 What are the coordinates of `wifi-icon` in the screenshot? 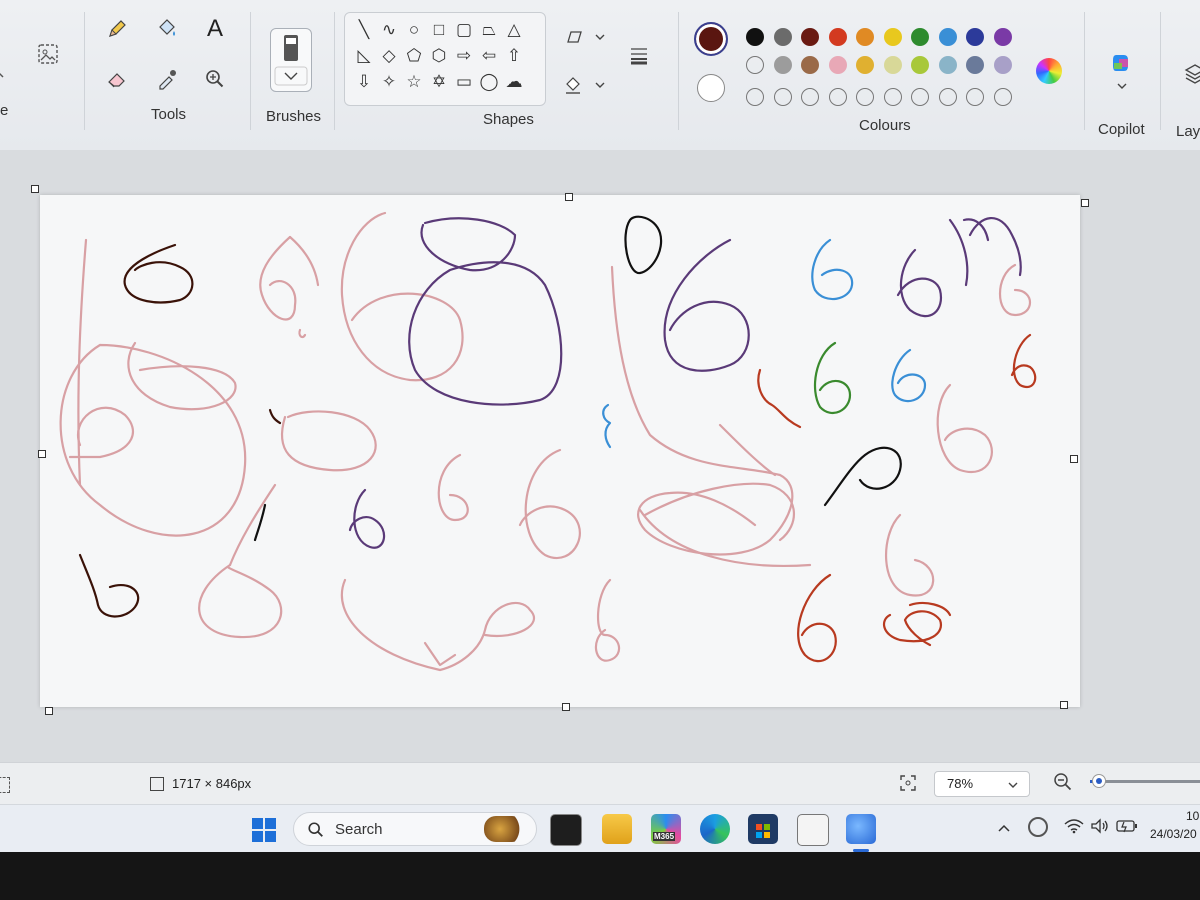 It's located at (1074, 828).